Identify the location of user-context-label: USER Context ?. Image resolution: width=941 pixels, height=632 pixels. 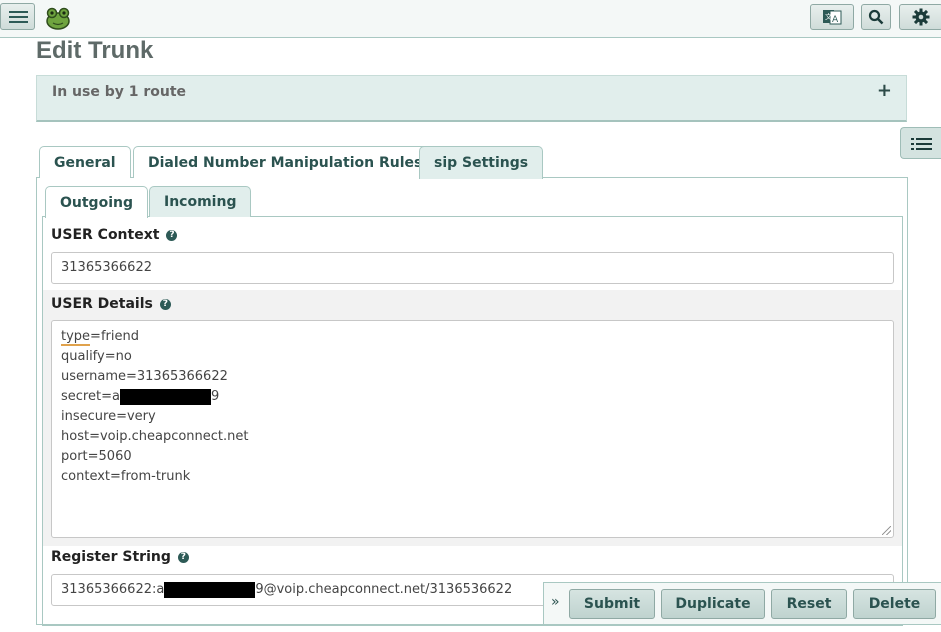
(114, 235).